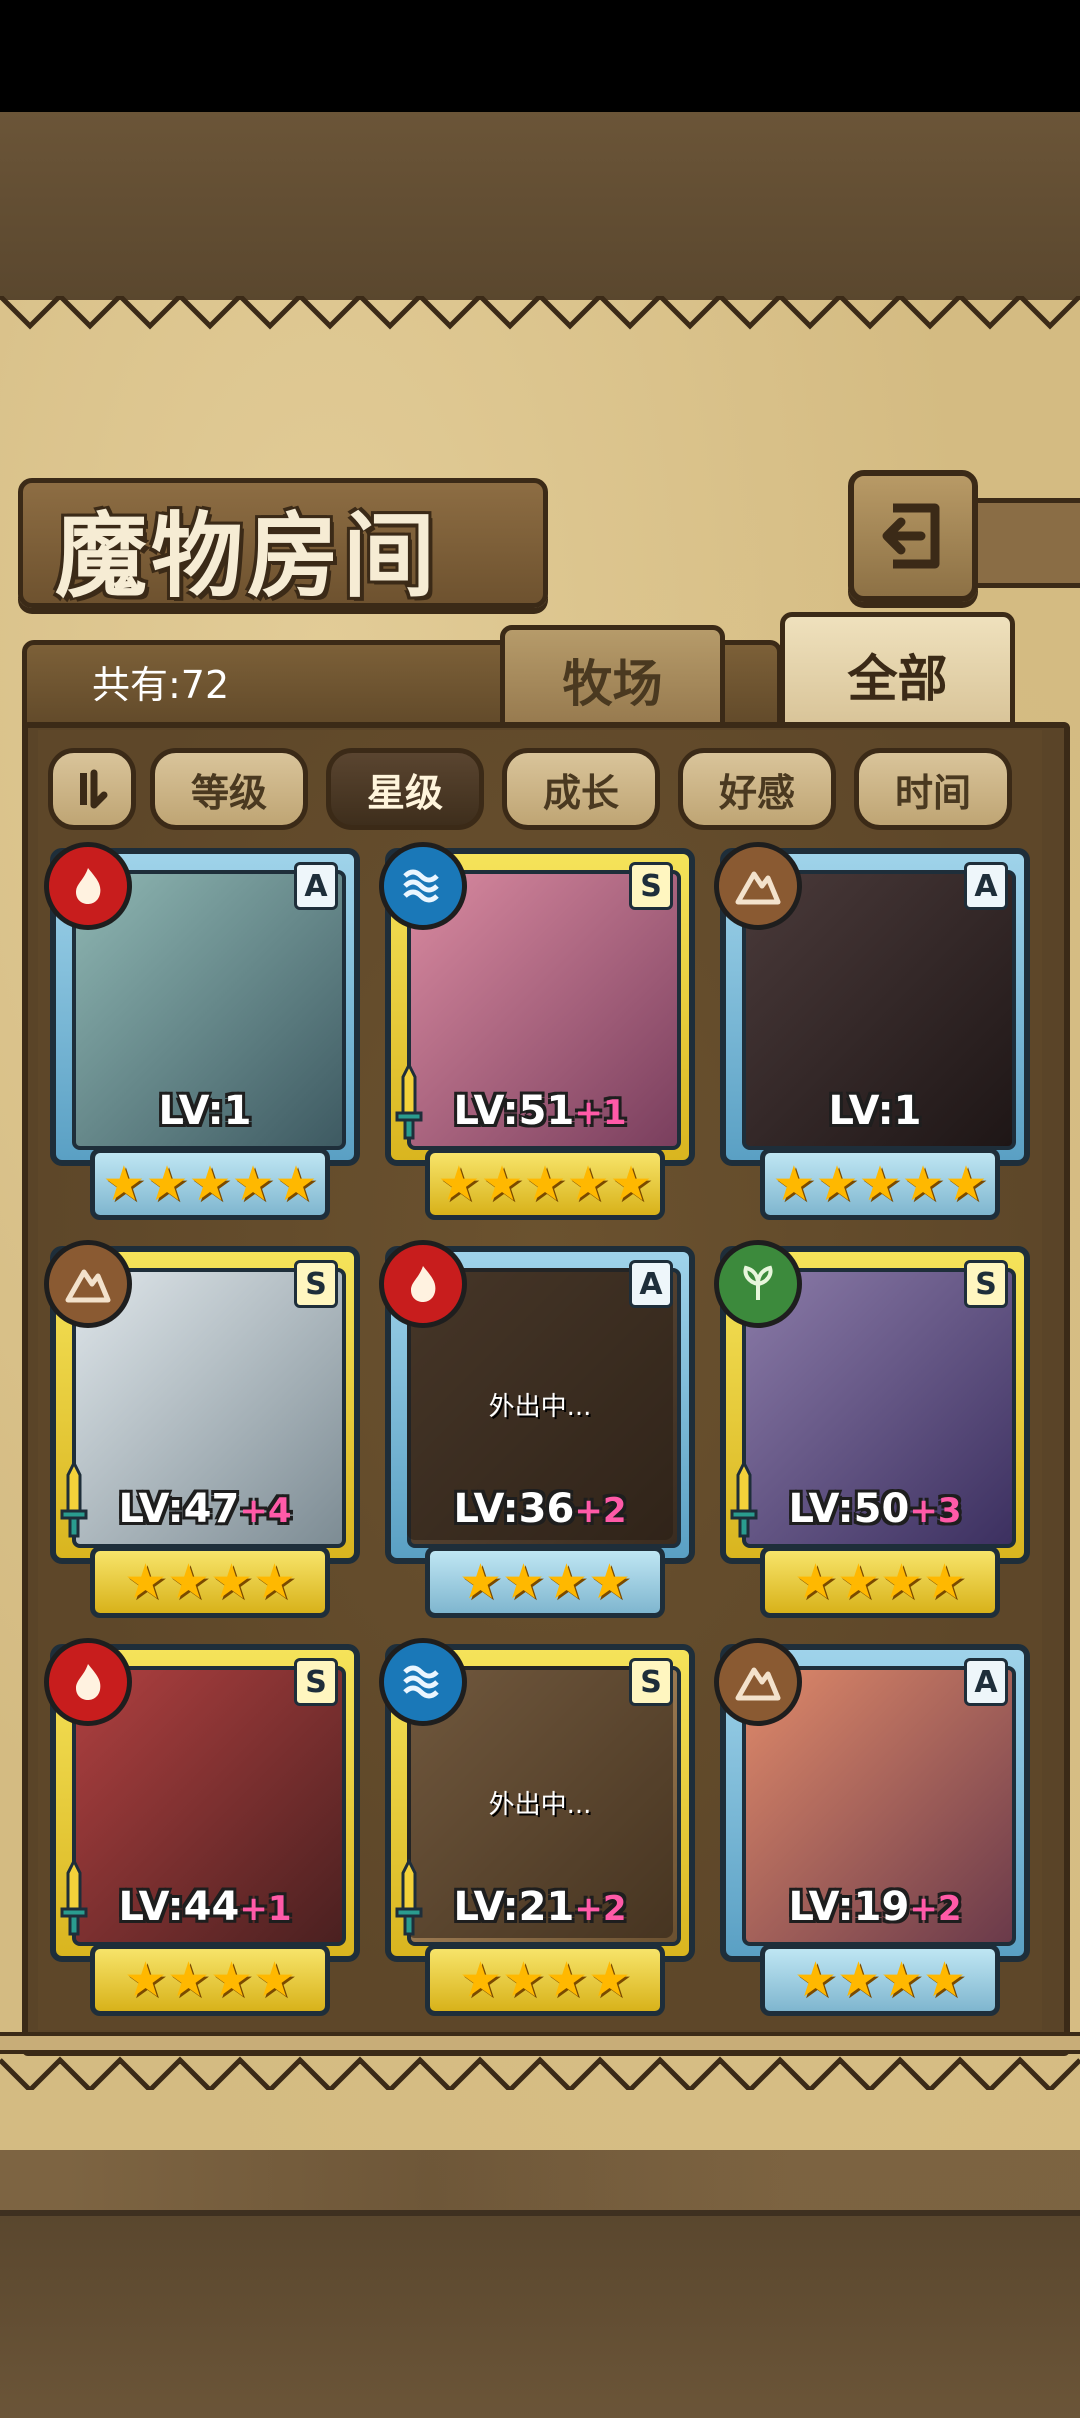 This screenshot has height=2418, width=1080. Describe the element at coordinates (537, 1429) in the screenshot. I see `monster-card: 外出中... A LV:36+2 ★★★★` at that location.